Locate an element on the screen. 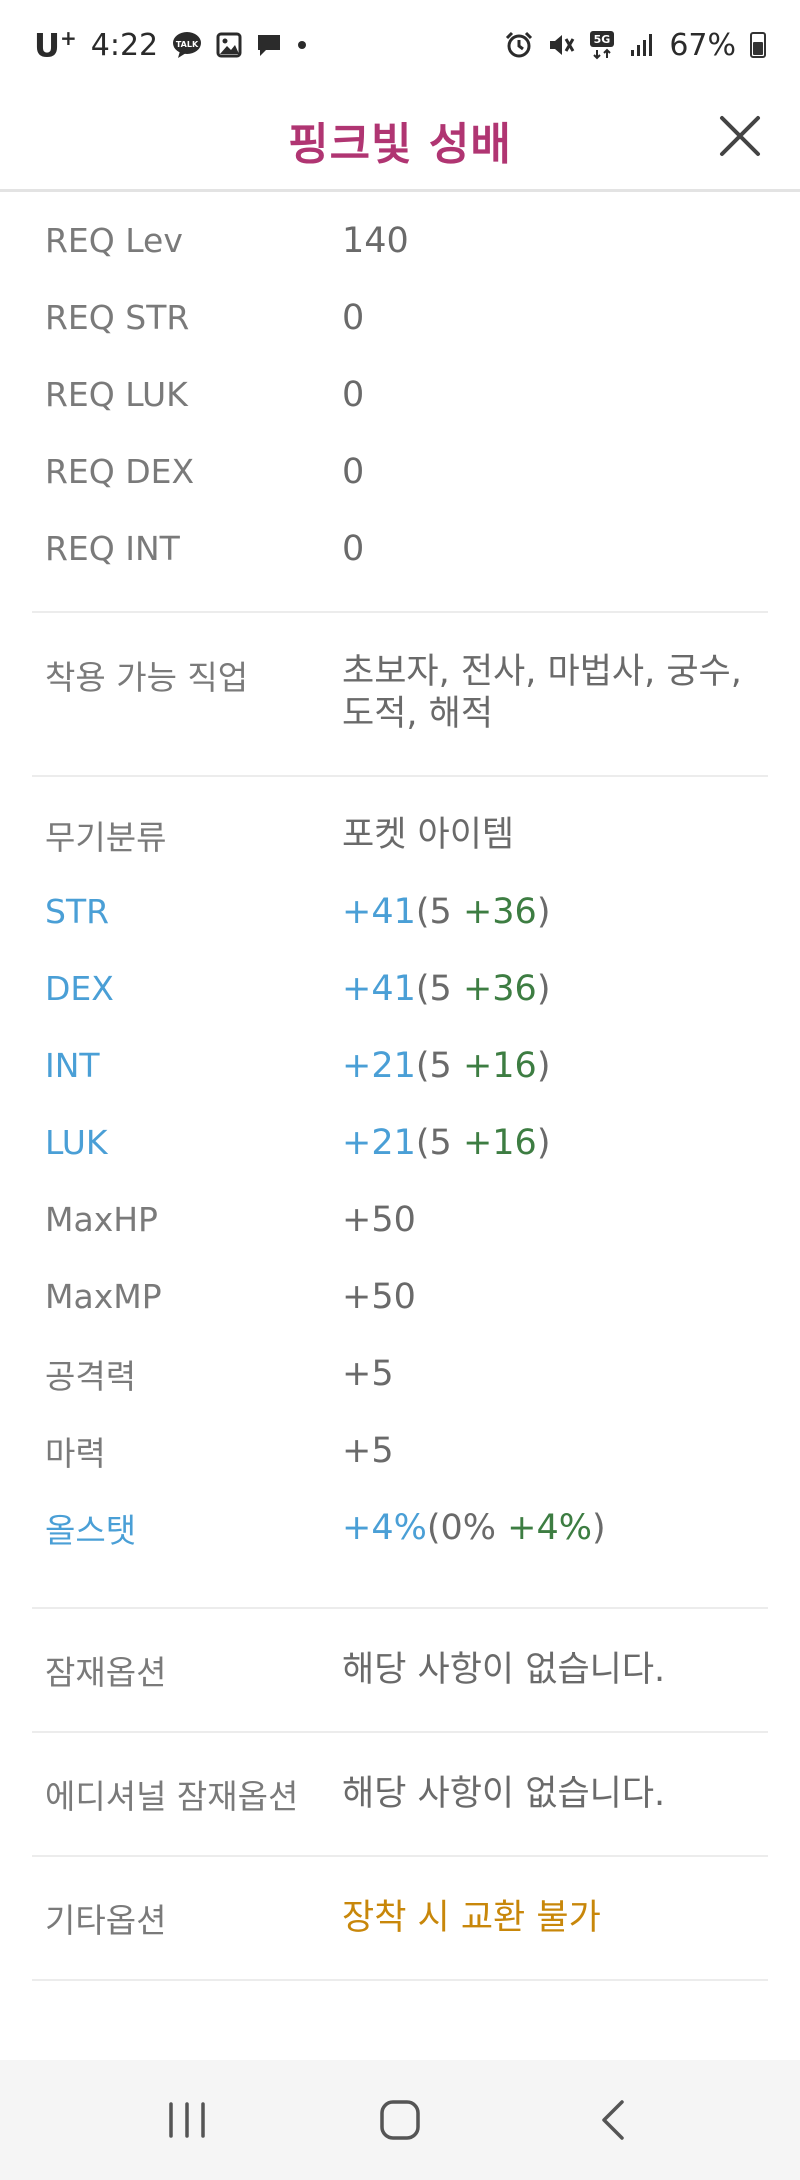 Image resolution: width=800 pixels, height=2180 pixels. carrier-label: U+ is located at coordinates (55, 45).